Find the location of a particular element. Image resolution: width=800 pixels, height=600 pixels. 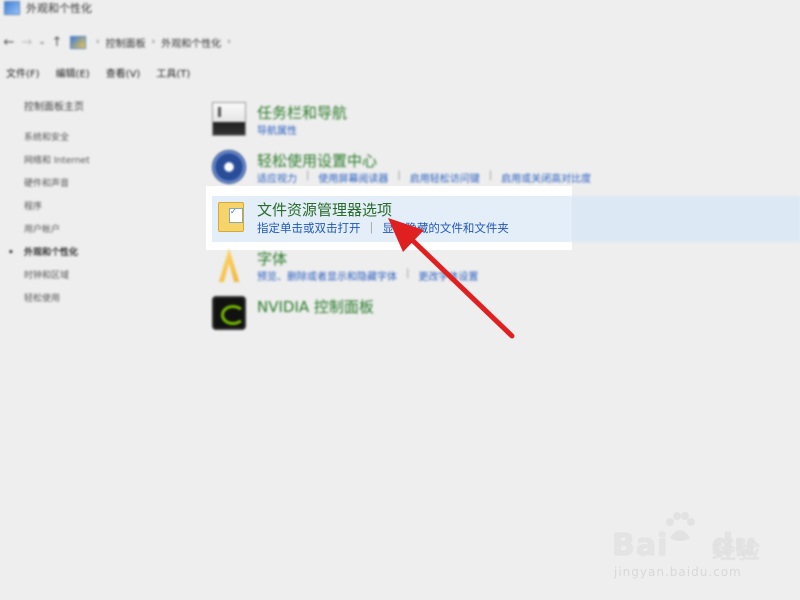

file-explorer-options-icon is located at coordinates (231, 217).